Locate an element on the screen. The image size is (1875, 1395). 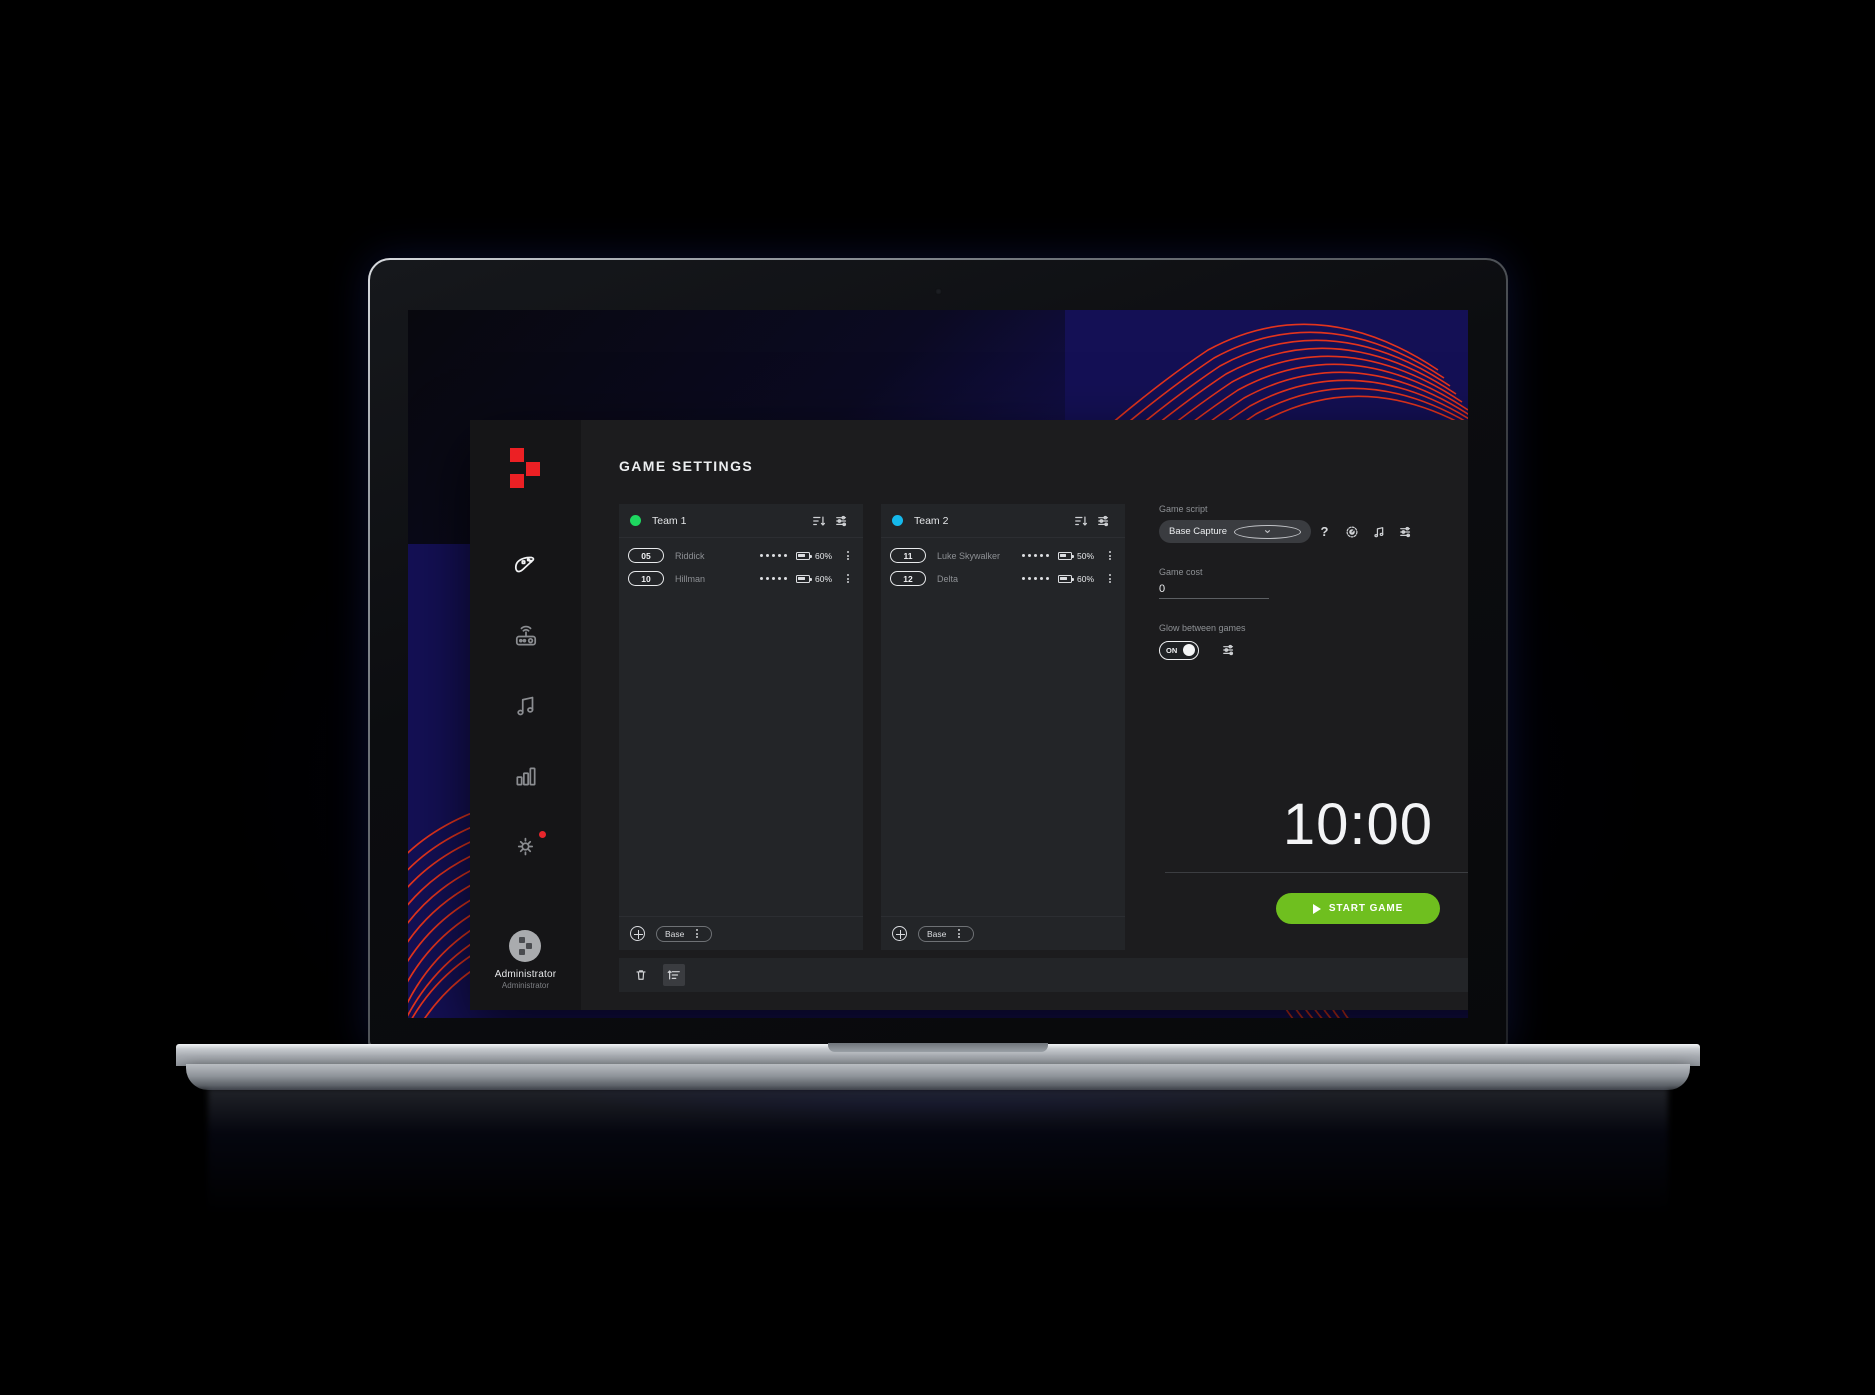
laptop-base is located at coordinates (938, 1066).